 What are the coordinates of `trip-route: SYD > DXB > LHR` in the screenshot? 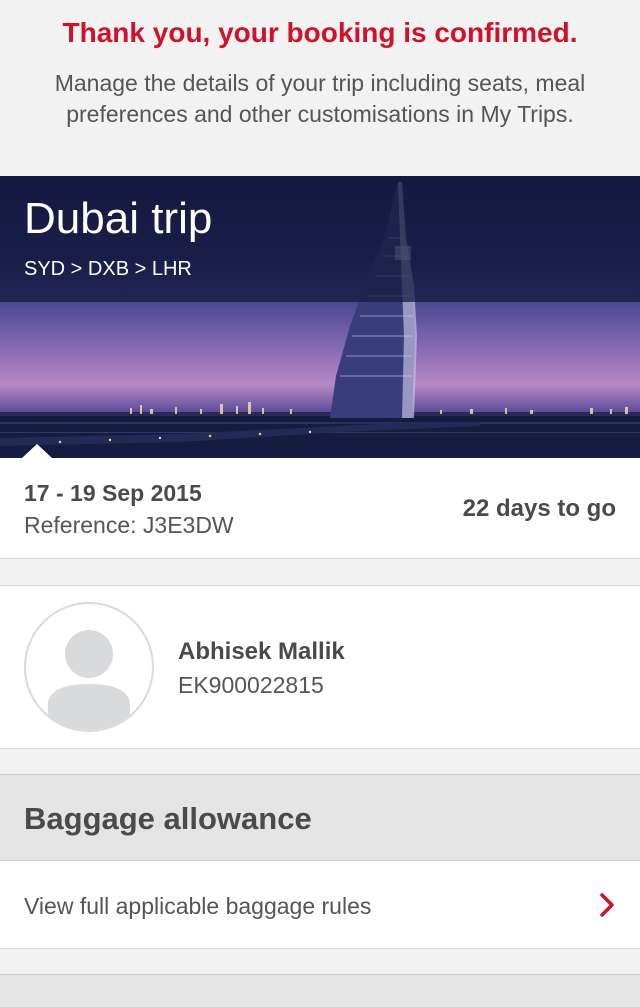 It's located at (108, 269).